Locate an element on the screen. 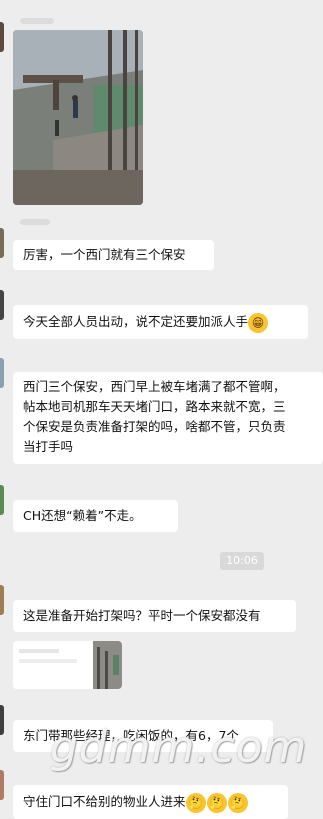 This screenshot has height=819, width=323. message-text-3-line: 当打手吗 is located at coordinates (48, 446).